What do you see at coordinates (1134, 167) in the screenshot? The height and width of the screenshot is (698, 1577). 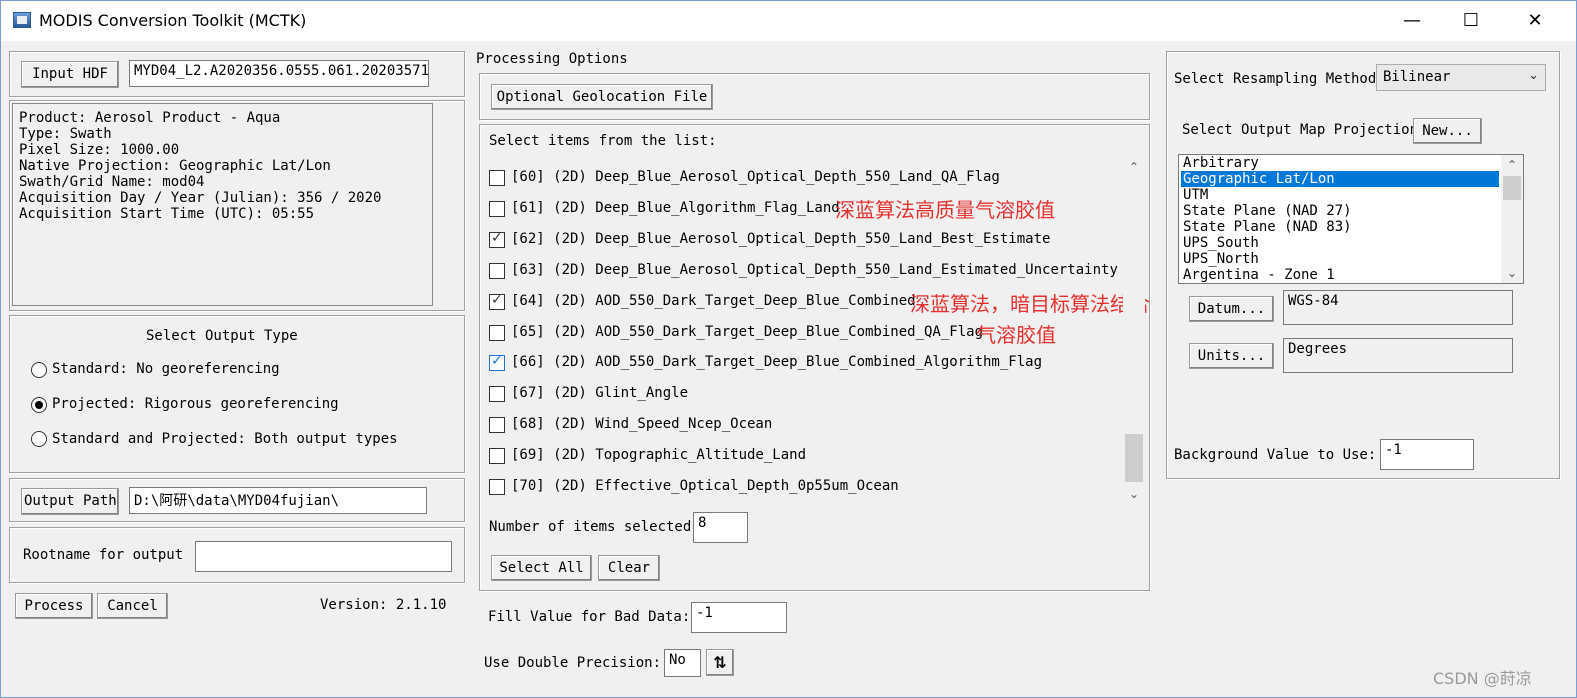 I see `scroll-up-icon: ⌃` at bounding box center [1134, 167].